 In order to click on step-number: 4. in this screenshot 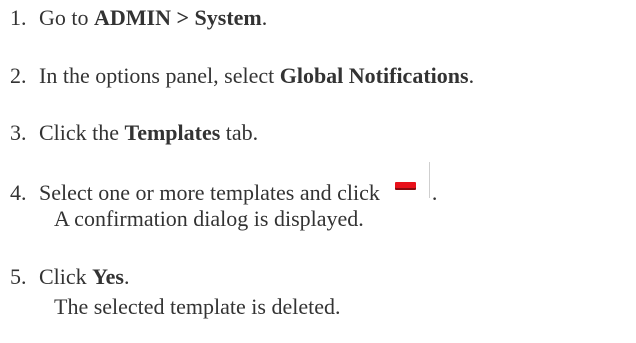, I will do `click(18, 192)`.